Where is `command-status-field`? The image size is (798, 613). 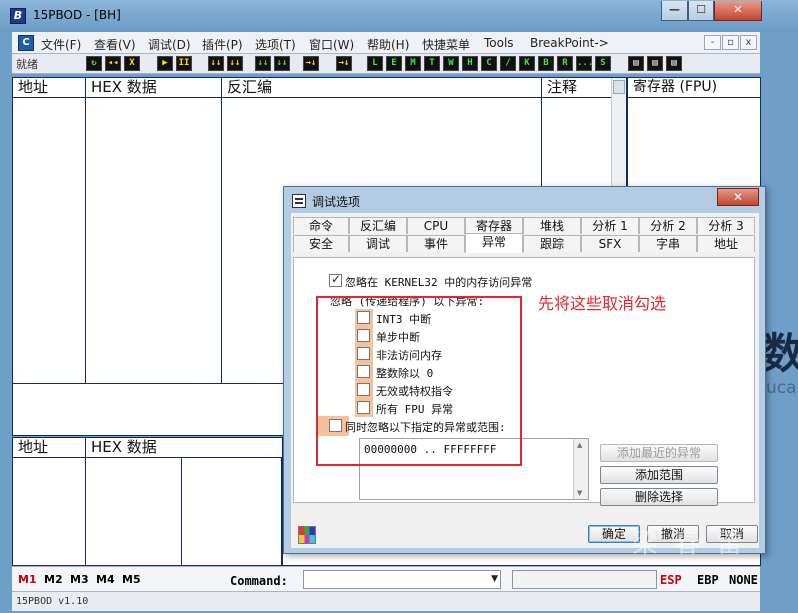 command-status-field is located at coordinates (584, 579).